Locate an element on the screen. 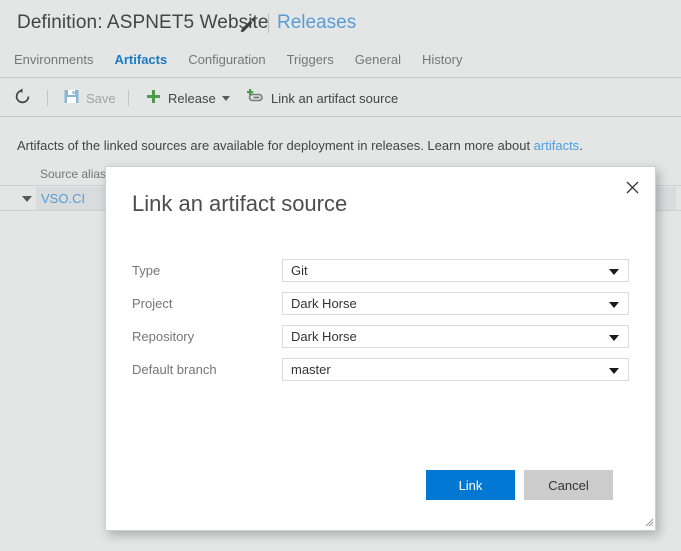 Image resolution: width=681 pixels, height=551 pixels. tab-configuration: Configuration is located at coordinates (226, 59).